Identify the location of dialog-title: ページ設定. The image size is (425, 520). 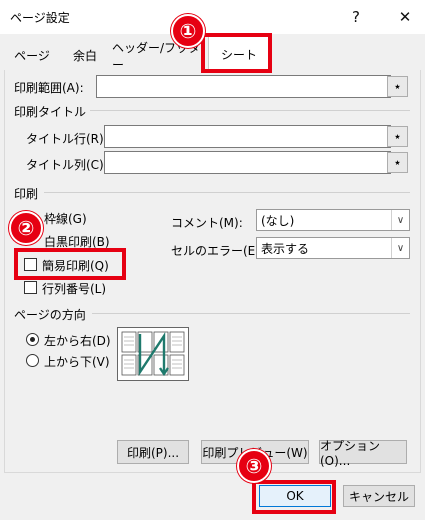
(40, 18).